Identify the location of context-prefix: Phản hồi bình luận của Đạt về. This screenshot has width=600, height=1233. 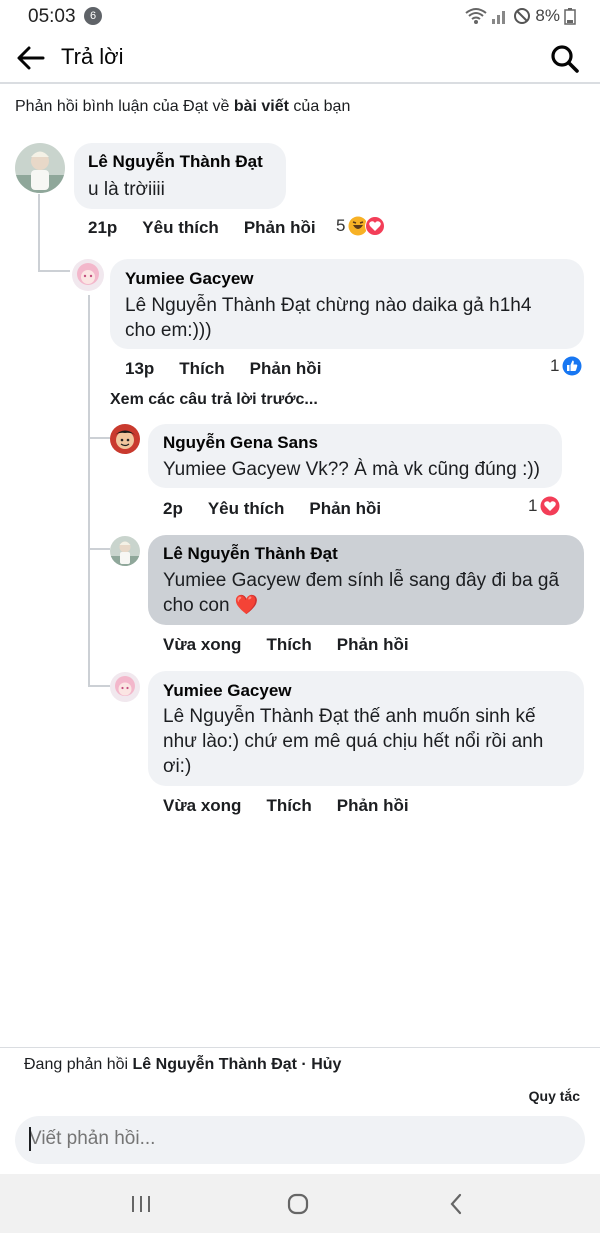
(124, 106).